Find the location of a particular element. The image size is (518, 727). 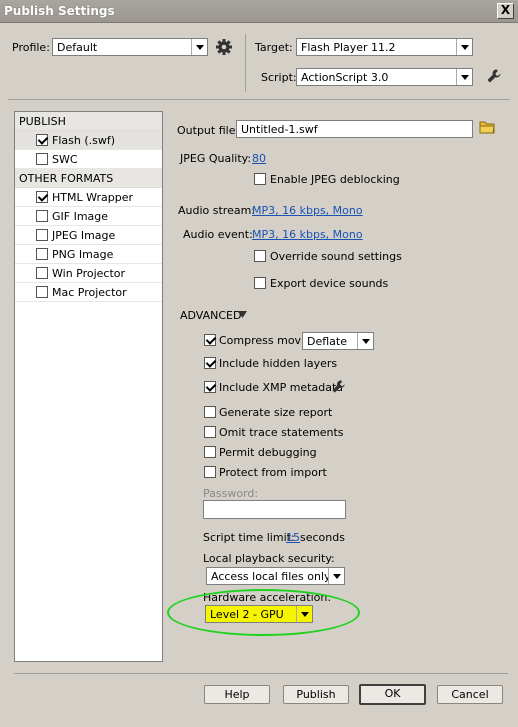

list-item-jpeg: JPEG Image is located at coordinates (88, 235).